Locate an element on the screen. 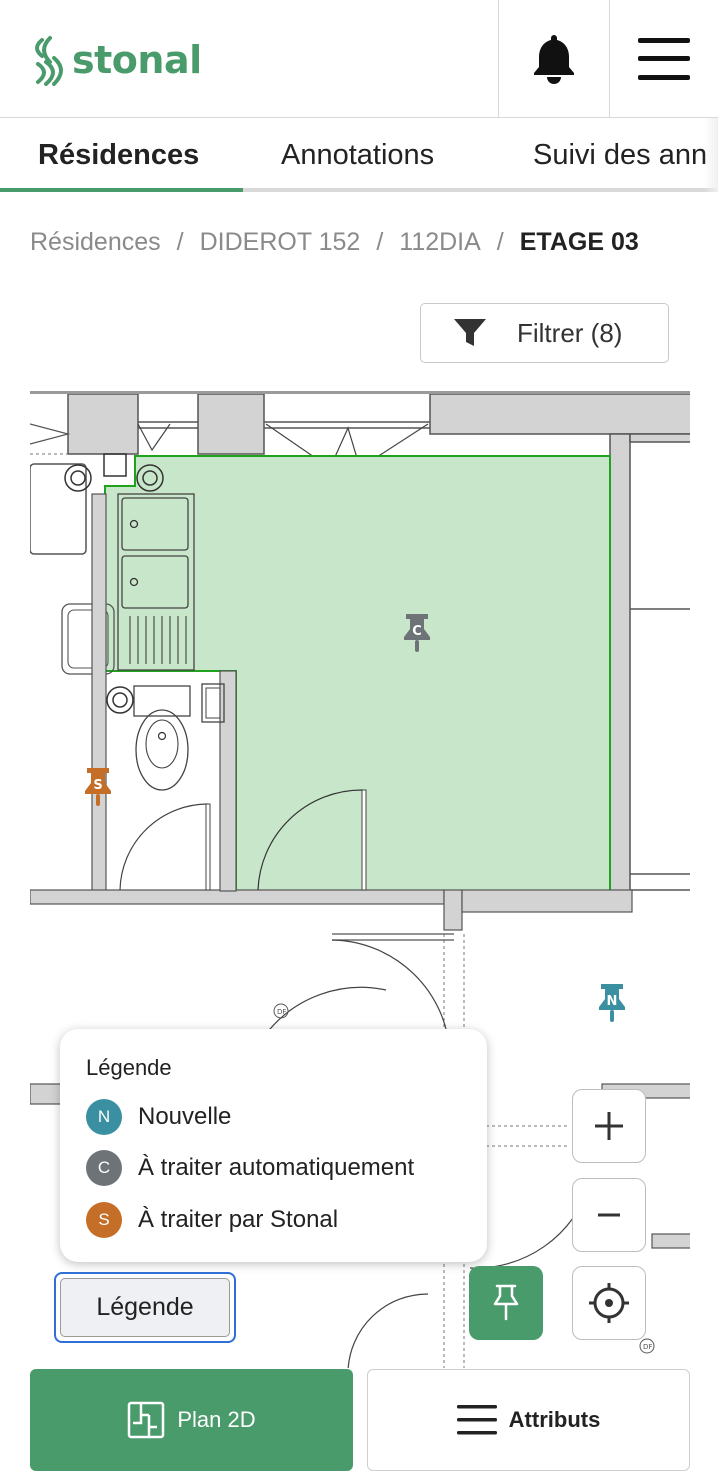 This screenshot has width=718, height=1478. list-icon is located at coordinates (476, 1420).